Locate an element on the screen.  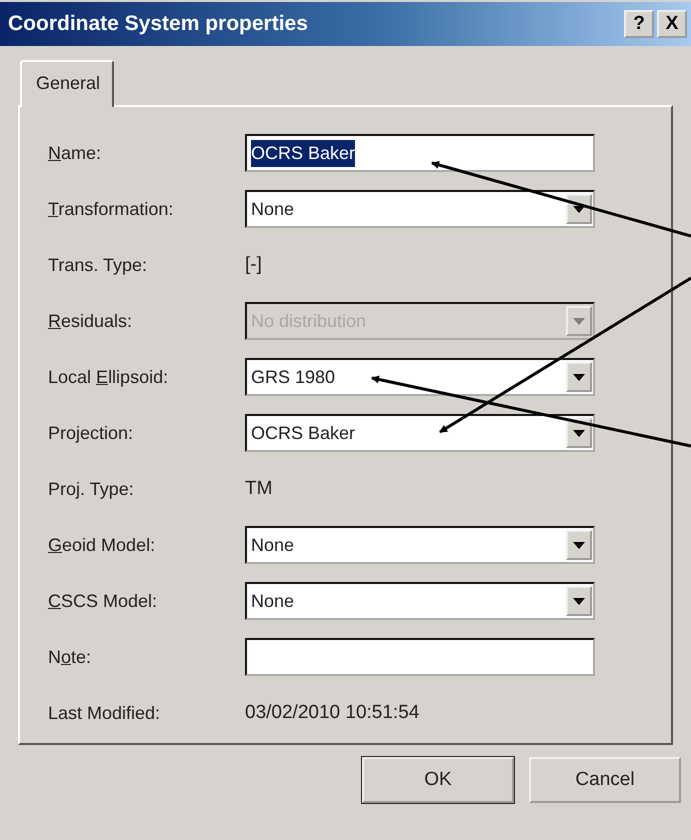
field-label: Transformation: is located at coordinates (111, 209).